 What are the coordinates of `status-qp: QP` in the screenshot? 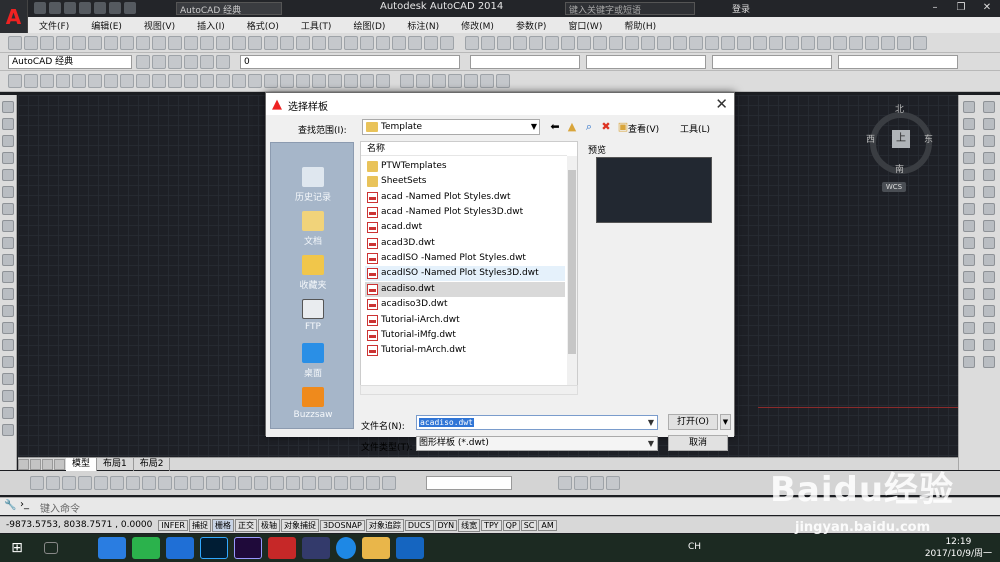 It's located at (511, 525).